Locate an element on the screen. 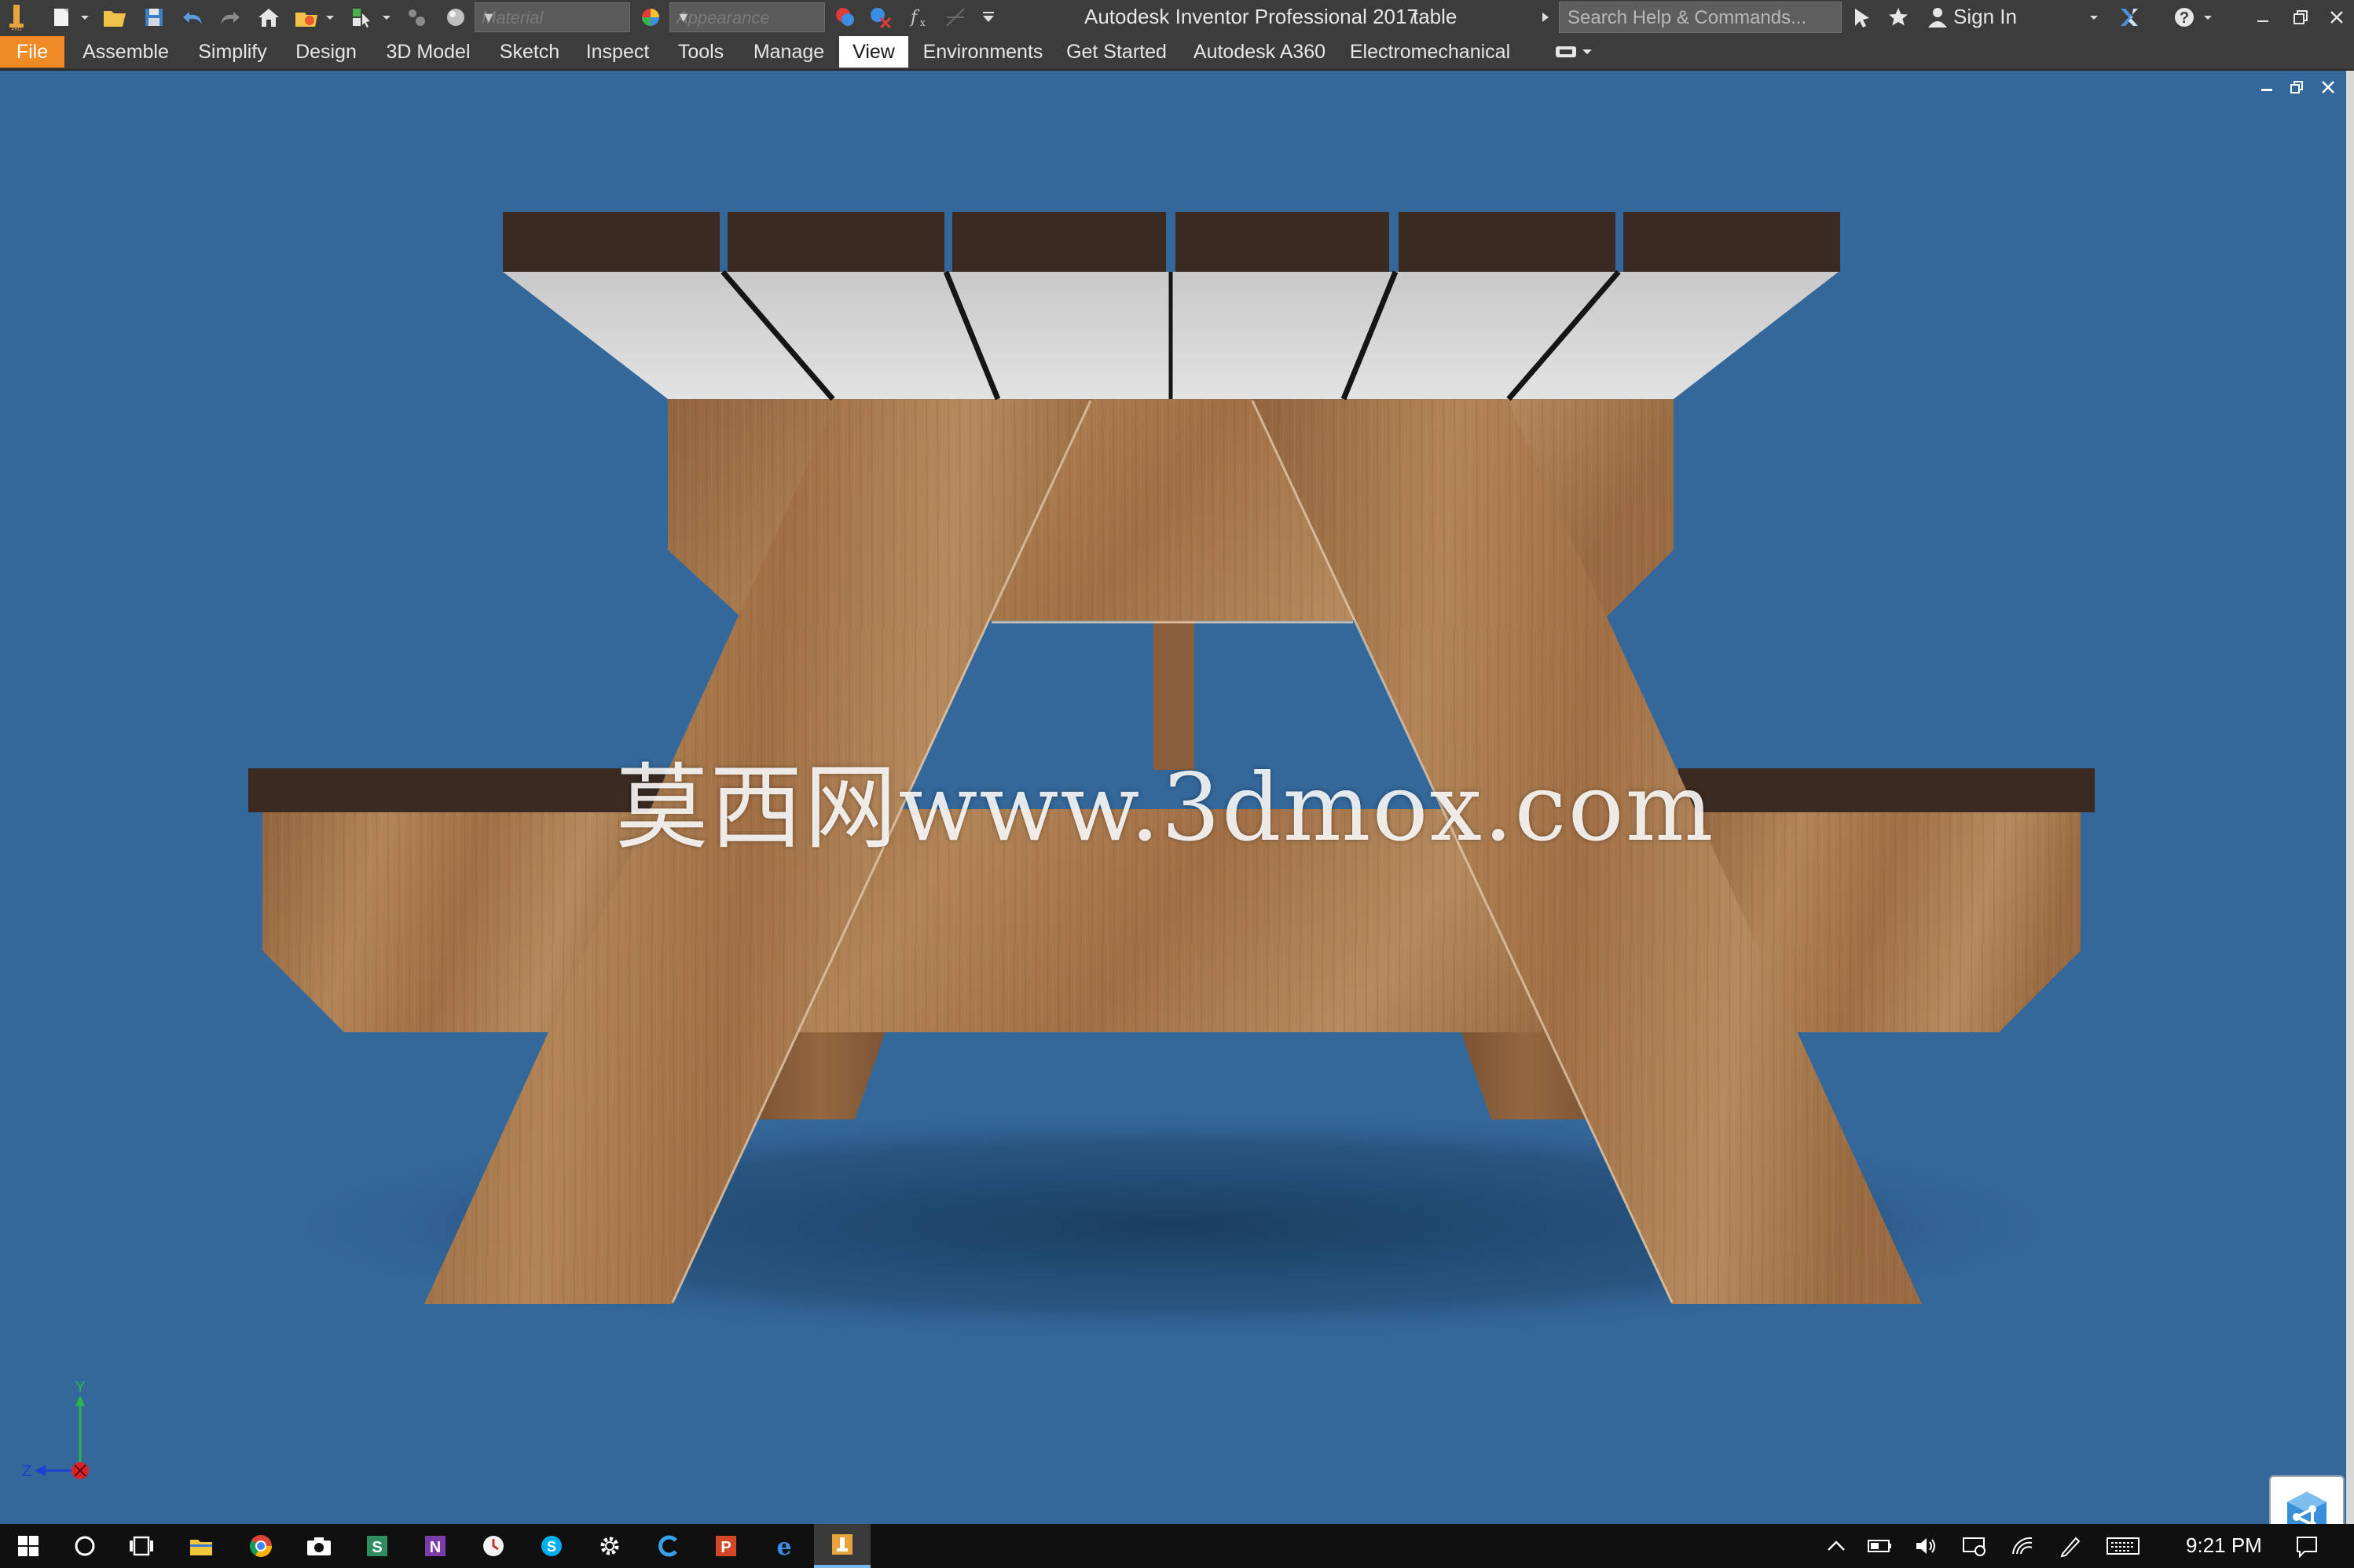 This screenshot has width=2354, height=1568. windows-taskbar: S N S P e 9:21 PM is located at coordinates (1177, 1546).